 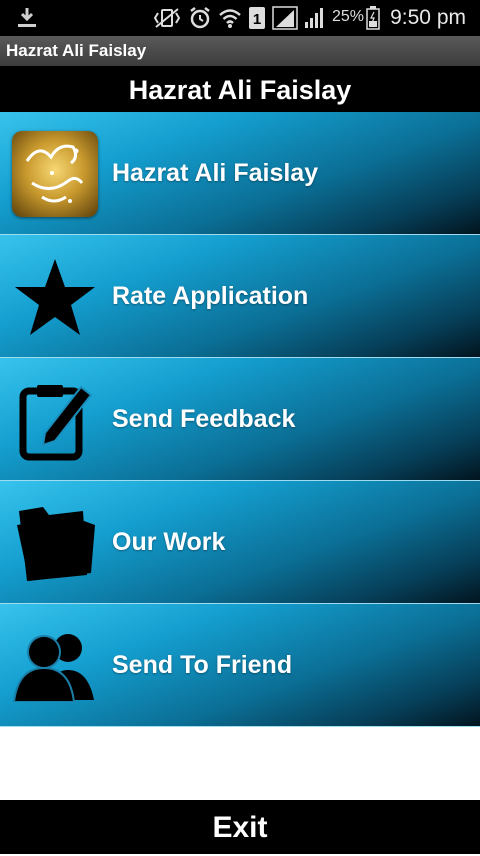 What do you see at coordinates (240, 827) in the screenshot?
I see `exit-button: Exit` at bounding box center [240, 827].